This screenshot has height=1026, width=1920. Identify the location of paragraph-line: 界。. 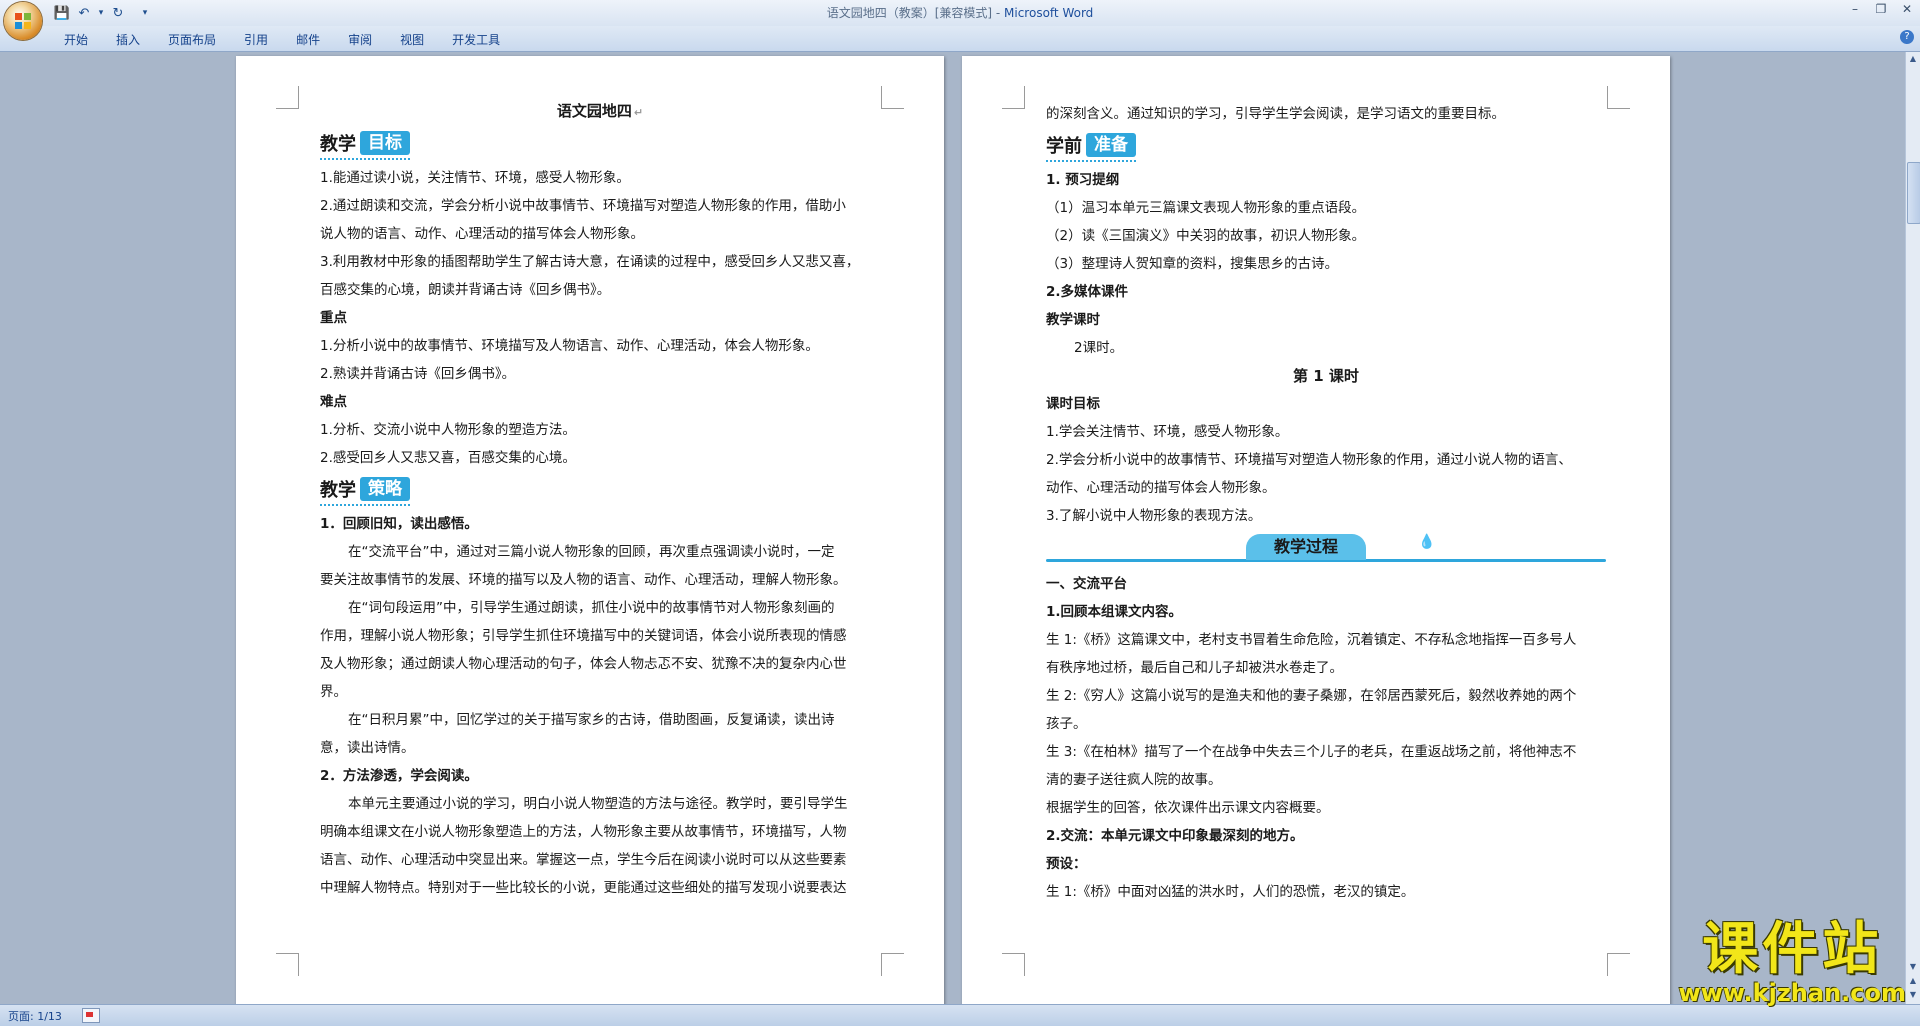
(333, 692).